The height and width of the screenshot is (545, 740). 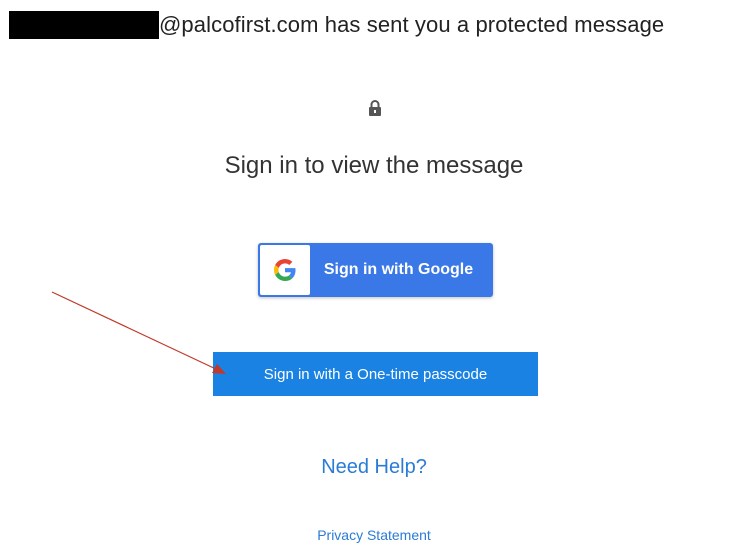 I want to click on privacy-statement-link: Privacy Statement, so click(x=372, y=535).